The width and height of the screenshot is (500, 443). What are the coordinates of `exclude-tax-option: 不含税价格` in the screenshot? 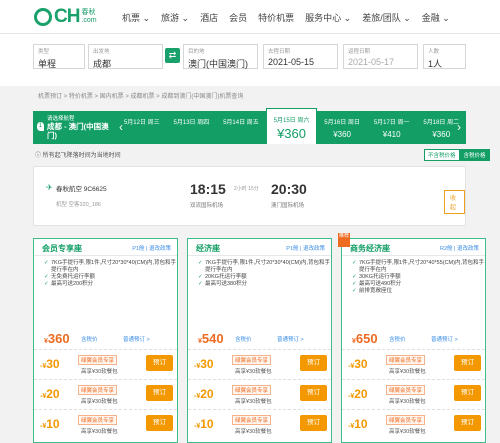 It's located at (442, 155).